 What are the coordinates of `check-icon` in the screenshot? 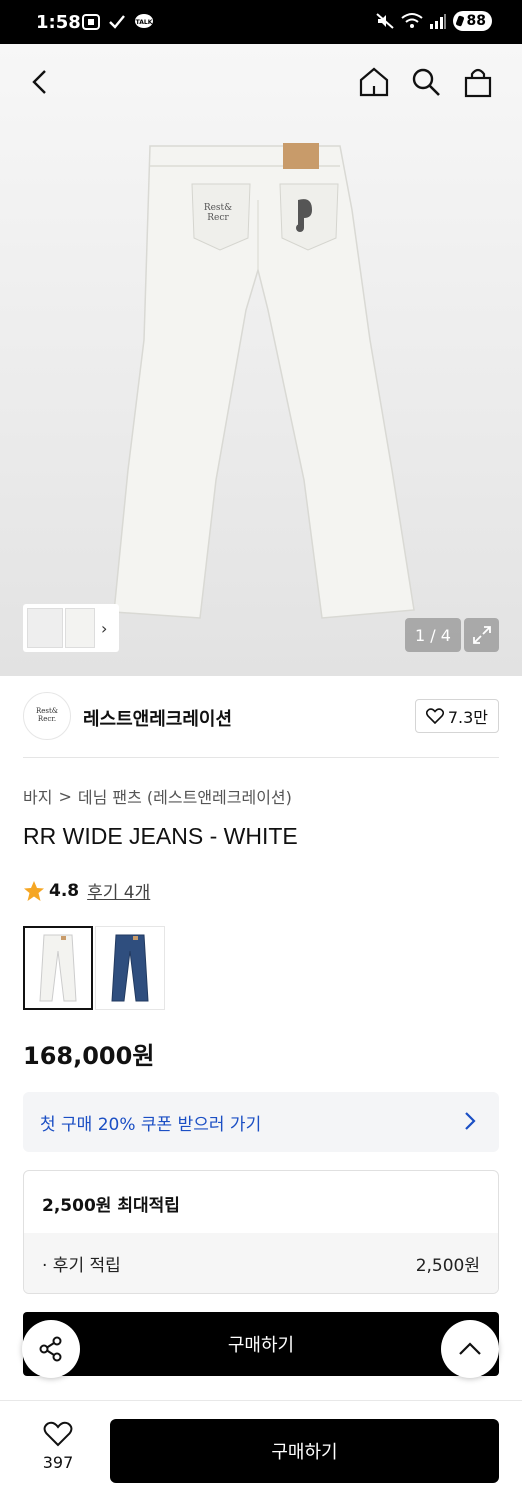 It's located at (117, 22).